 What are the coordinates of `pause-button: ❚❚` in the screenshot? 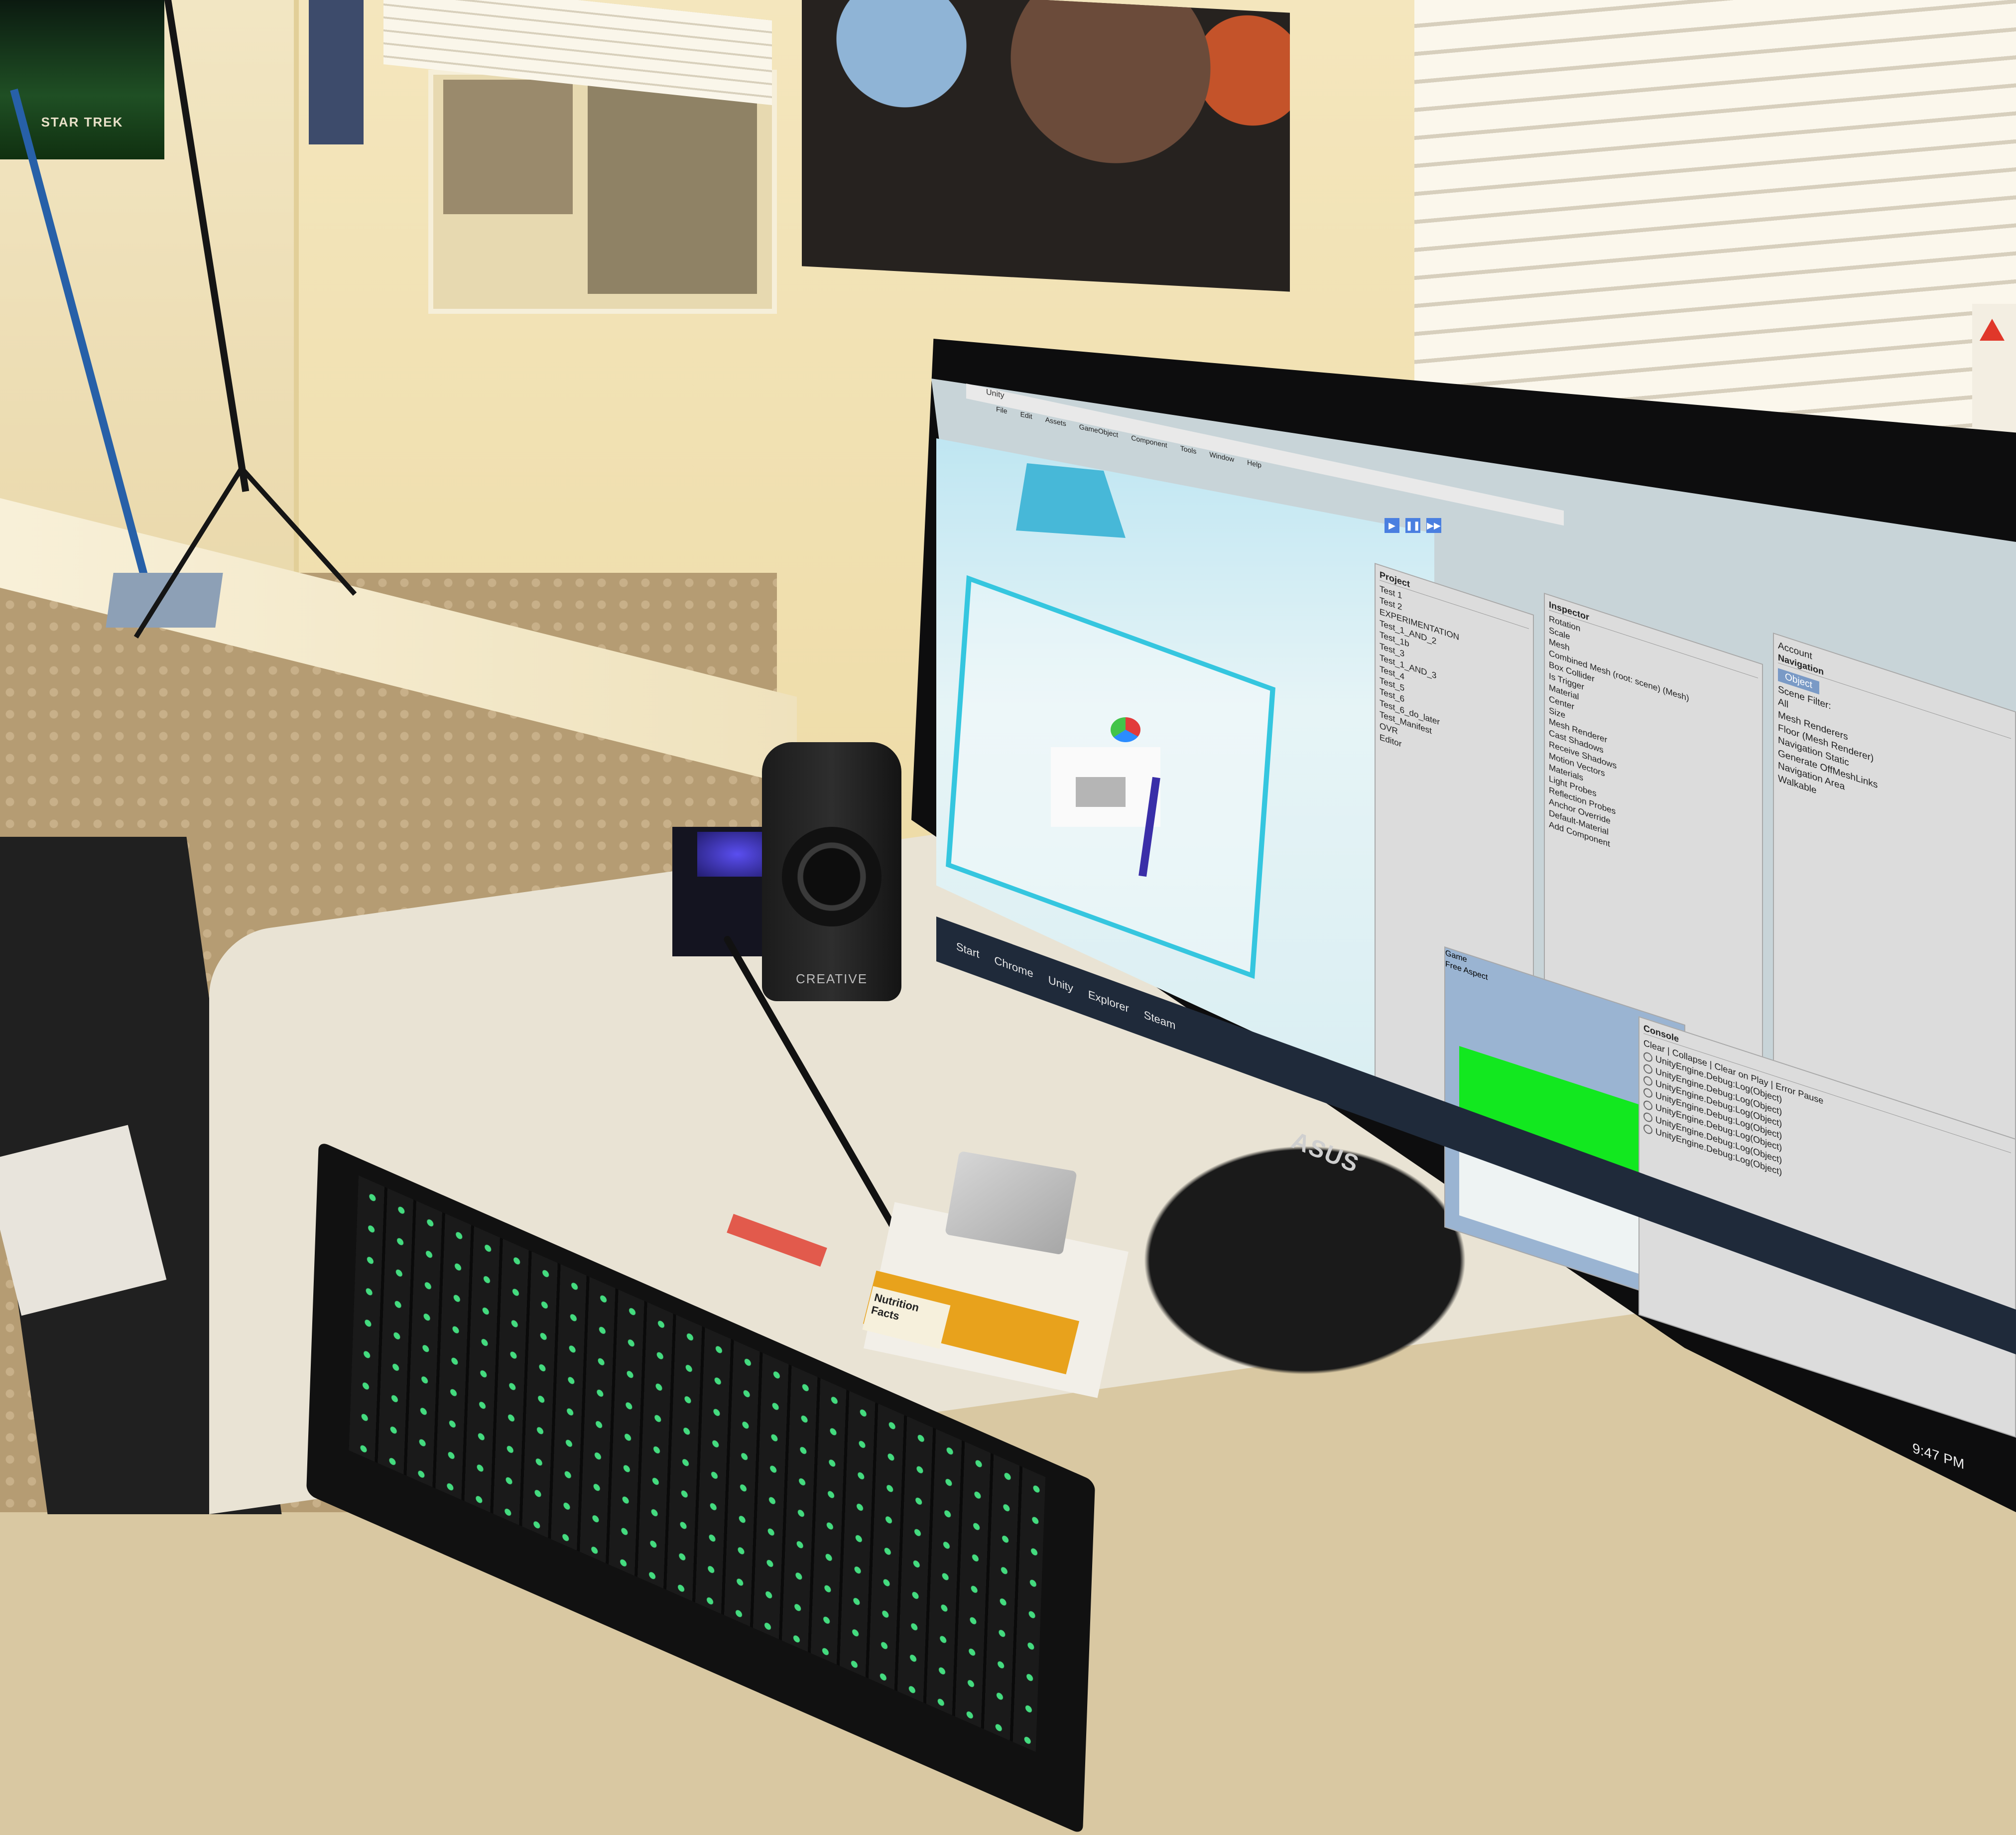 It's located at (1412, 525).